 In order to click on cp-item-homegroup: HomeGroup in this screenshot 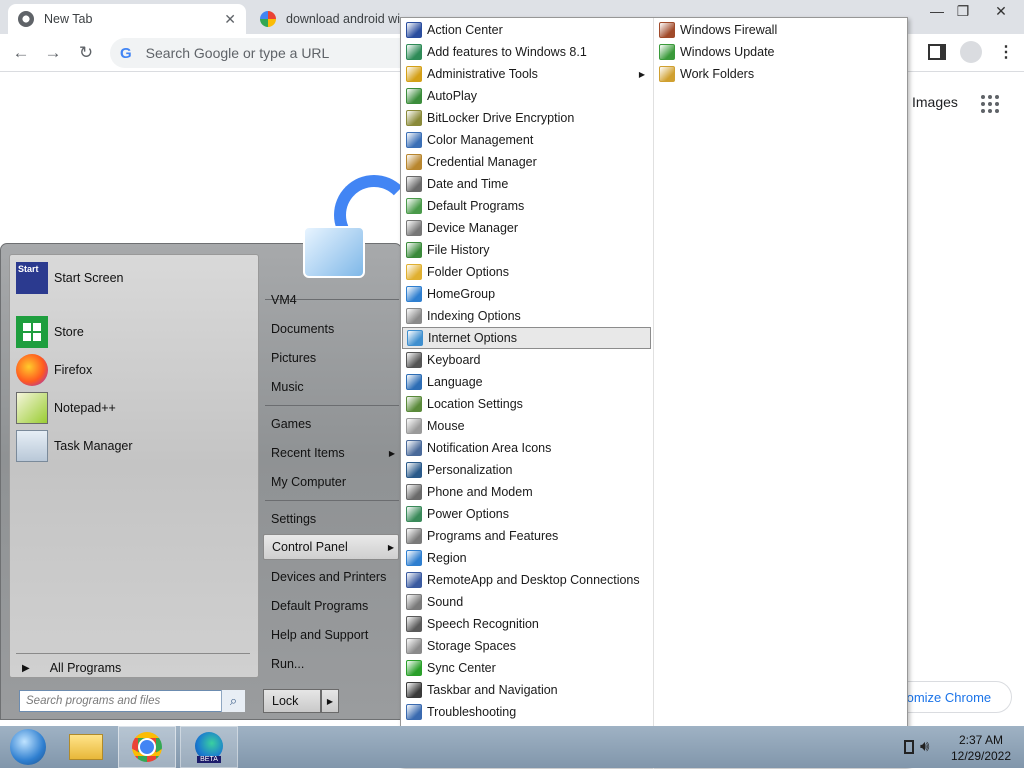, I will do `click(526, 294)`.